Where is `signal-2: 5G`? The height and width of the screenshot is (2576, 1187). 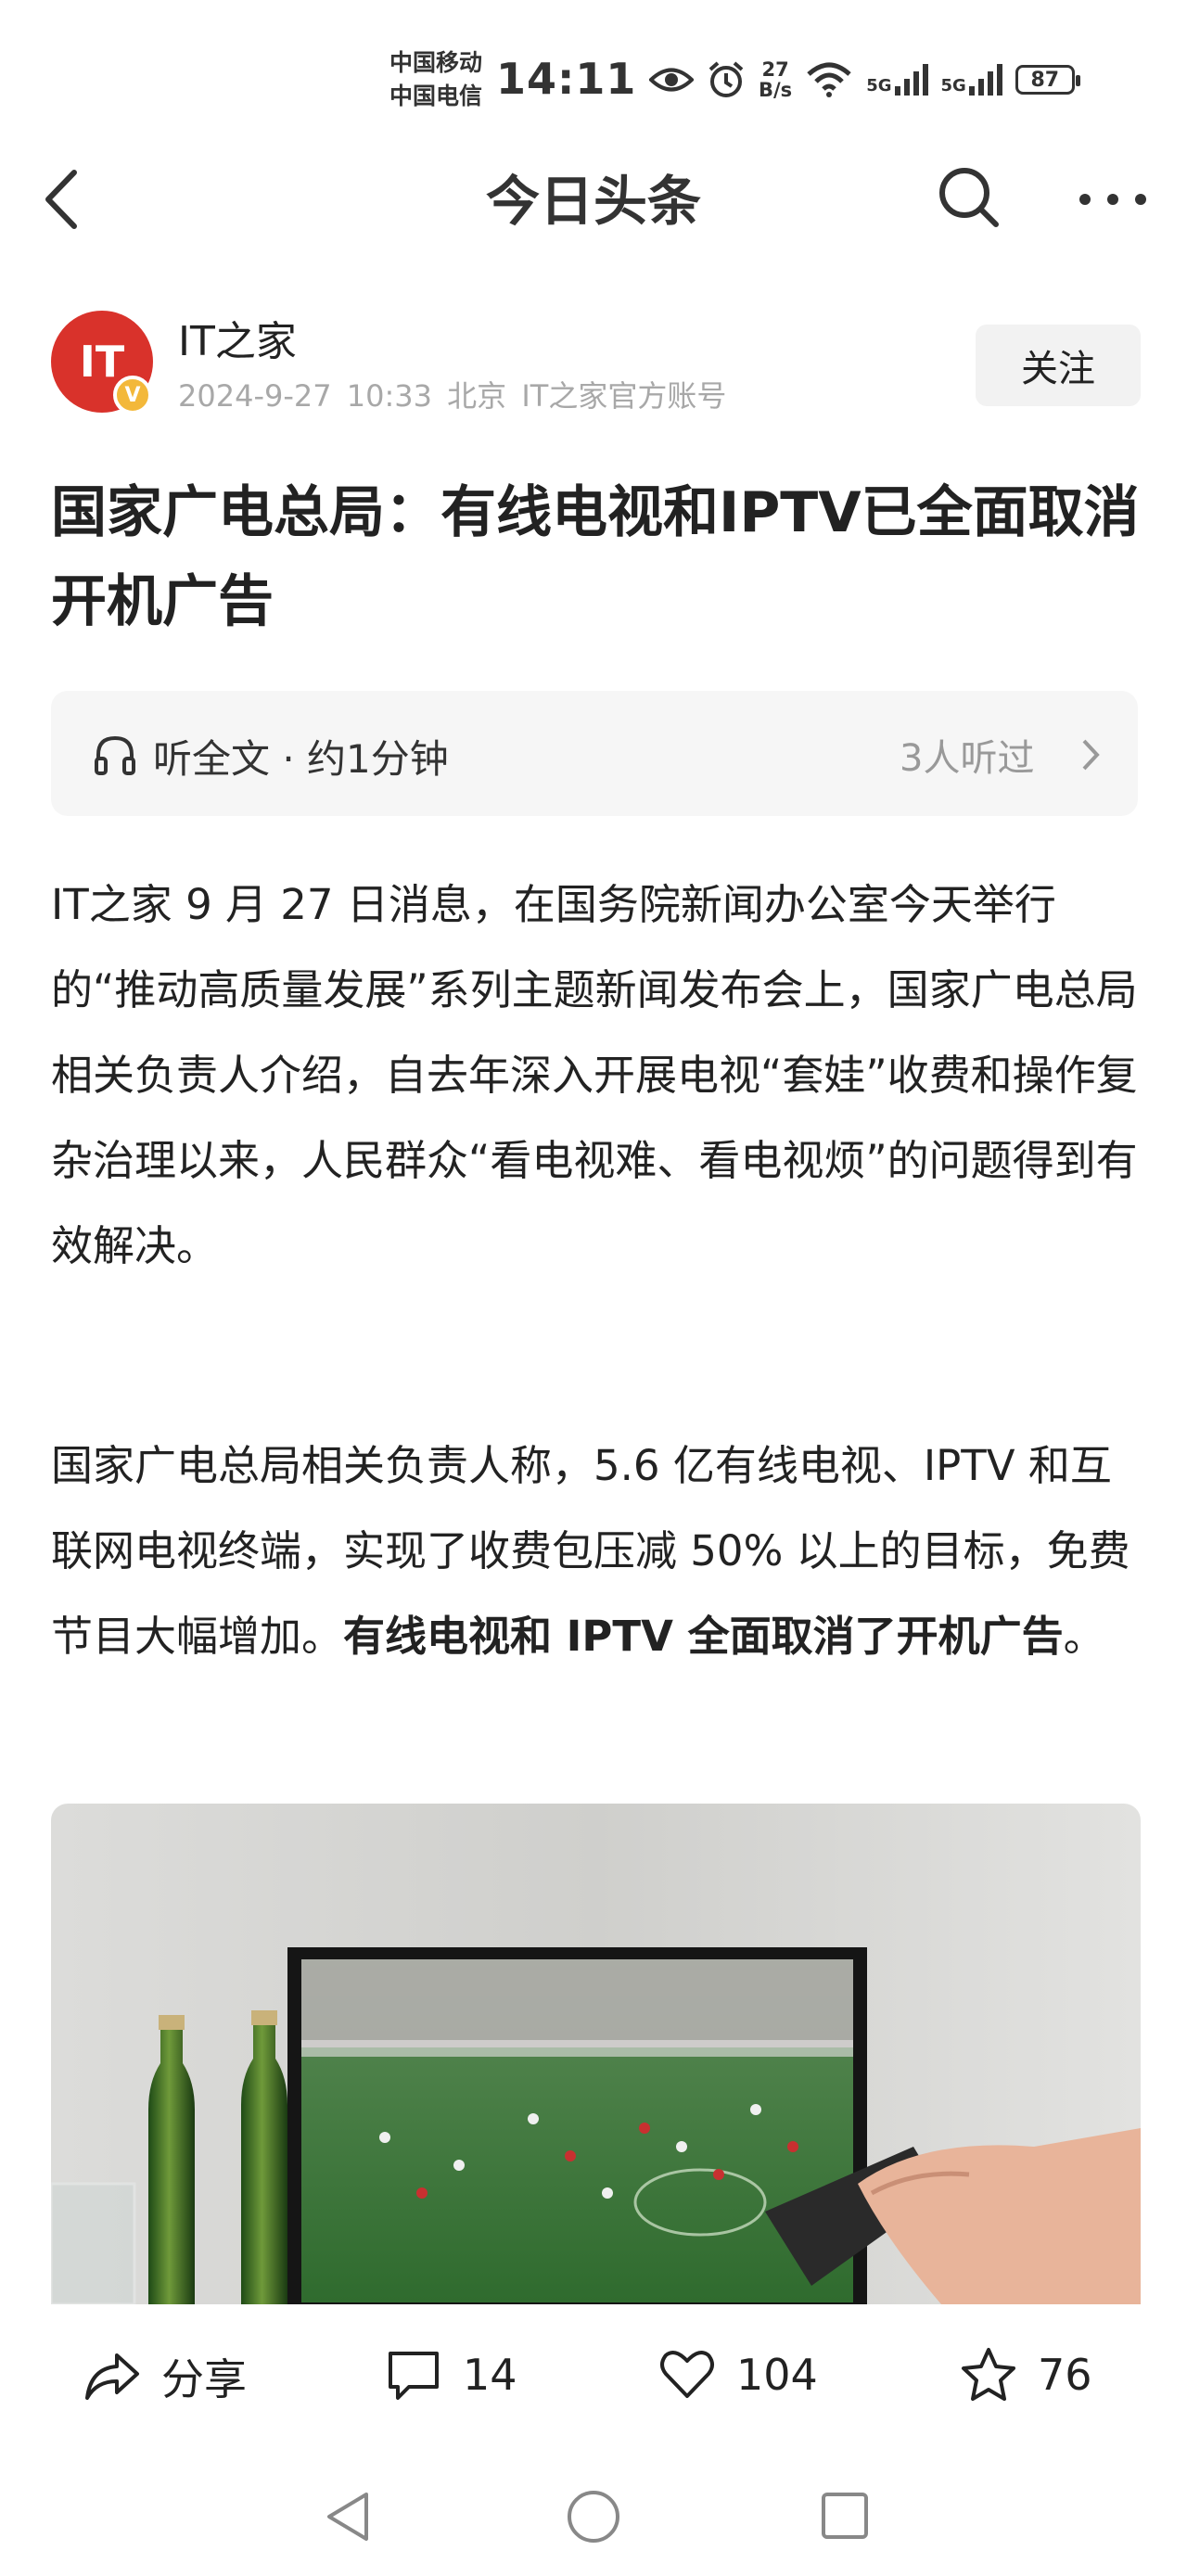
signal-2: 5G is located at coordinates (971, 80).